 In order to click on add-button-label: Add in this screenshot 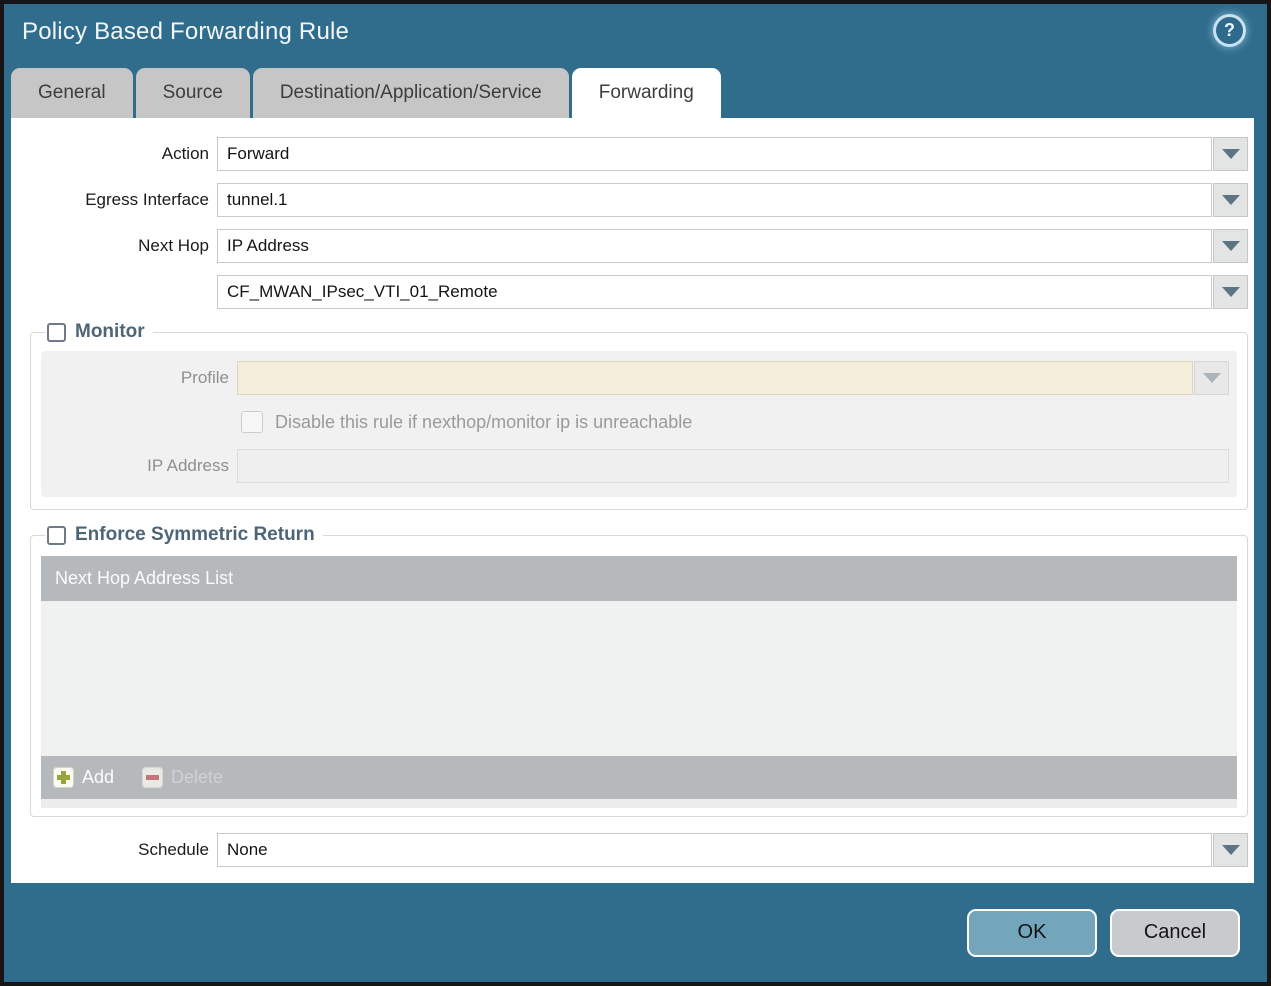, I will do `click(98, 777)`.